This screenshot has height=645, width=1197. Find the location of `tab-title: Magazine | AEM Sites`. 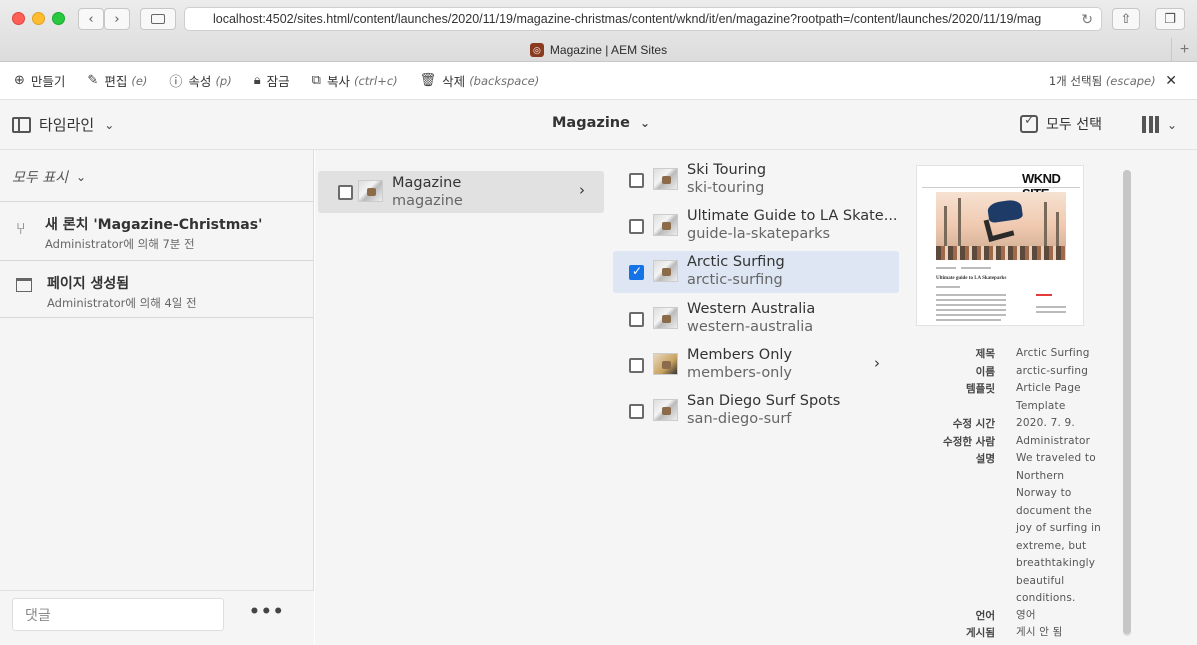

tab-title: Magazine | AEM Sites is located at coordinates (608, 50).